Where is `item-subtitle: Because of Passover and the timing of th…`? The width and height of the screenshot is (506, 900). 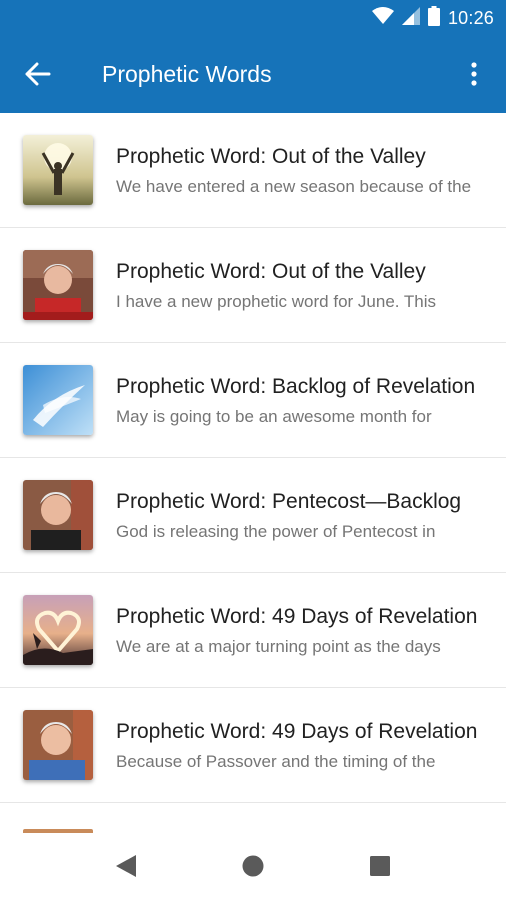
item-subtitle: Because of Passover and the timing of th… is located at coordinates (276, 761).